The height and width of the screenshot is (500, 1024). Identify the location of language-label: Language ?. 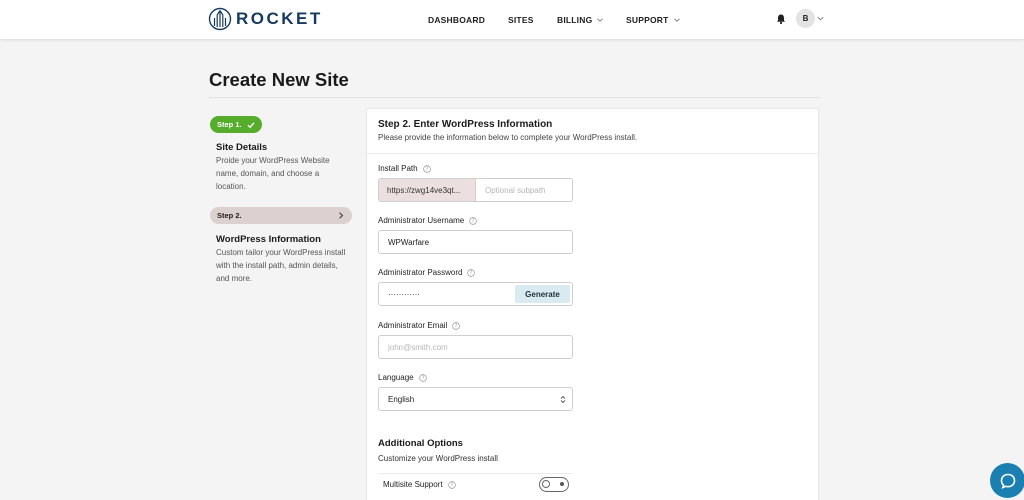
(402, 377).